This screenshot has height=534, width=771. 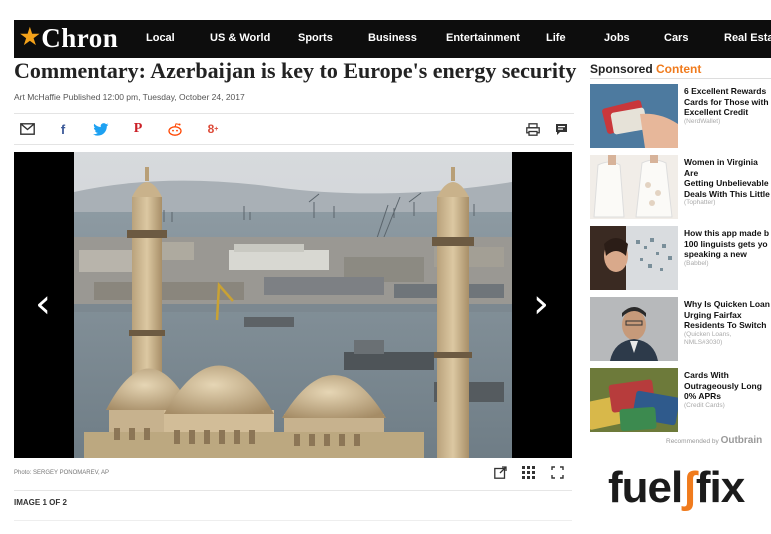 What do you see at coordinates (645, 487) in the screenshot?
I see `fuelfix-brand-a: fuel` at bounding box center [645, 487].